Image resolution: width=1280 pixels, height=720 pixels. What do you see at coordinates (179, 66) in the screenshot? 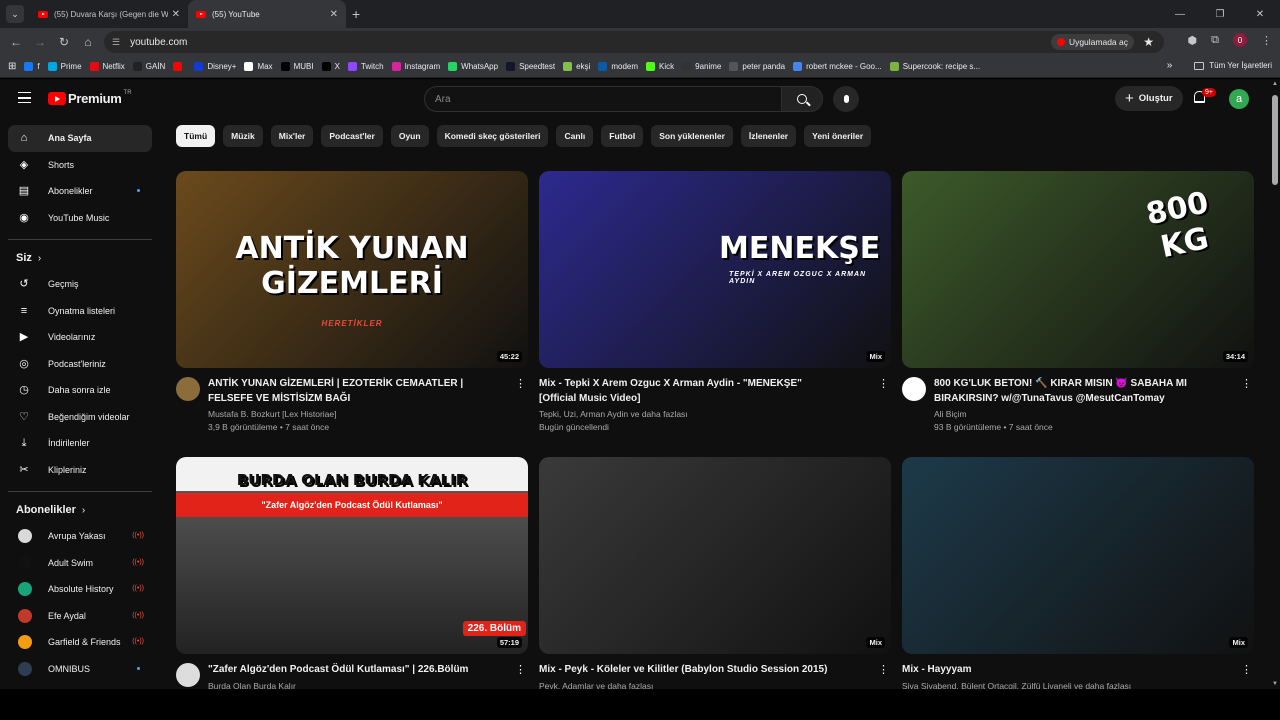
I see `bookmark-item` at bounding box center [179, 66].